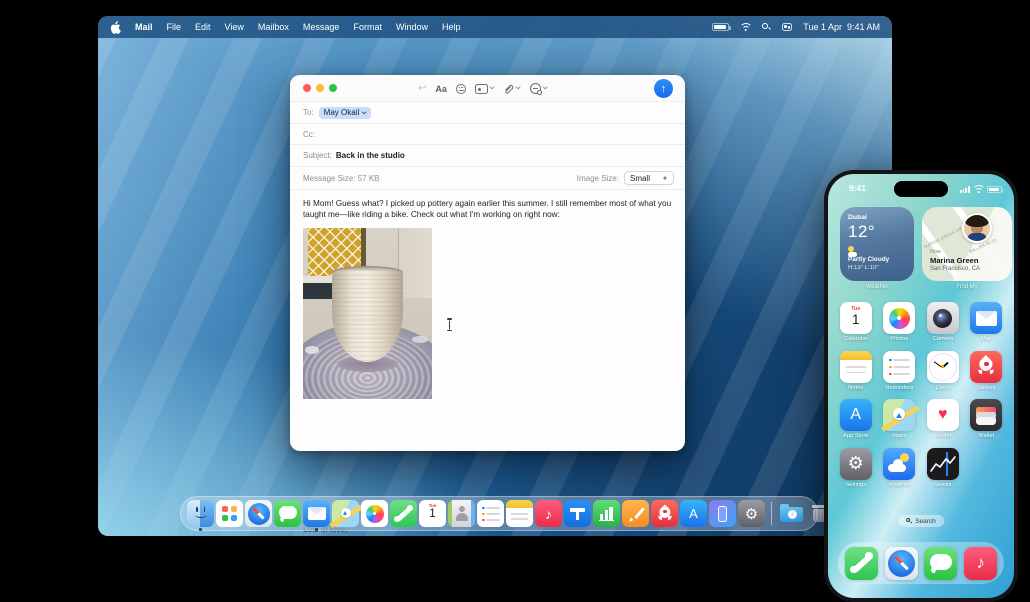 Image resolution: width=1030 pixels, height=602 pixels. I want to click on menu-mailbox: Mailbox, so click(273, 27).